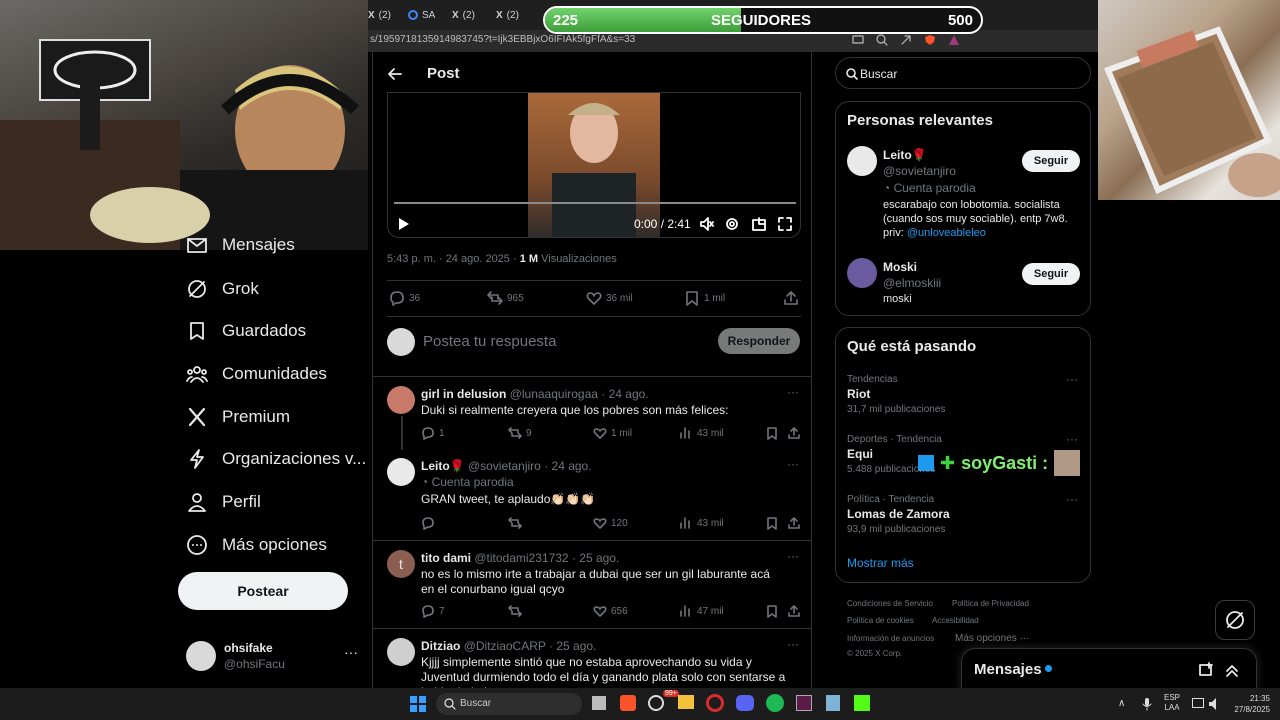 Image resolution: width=1280 pixels, height=720 pixels. Describe the element at coordinates (1214, 704) in the screenshot. I see `volume-icon` at that location.